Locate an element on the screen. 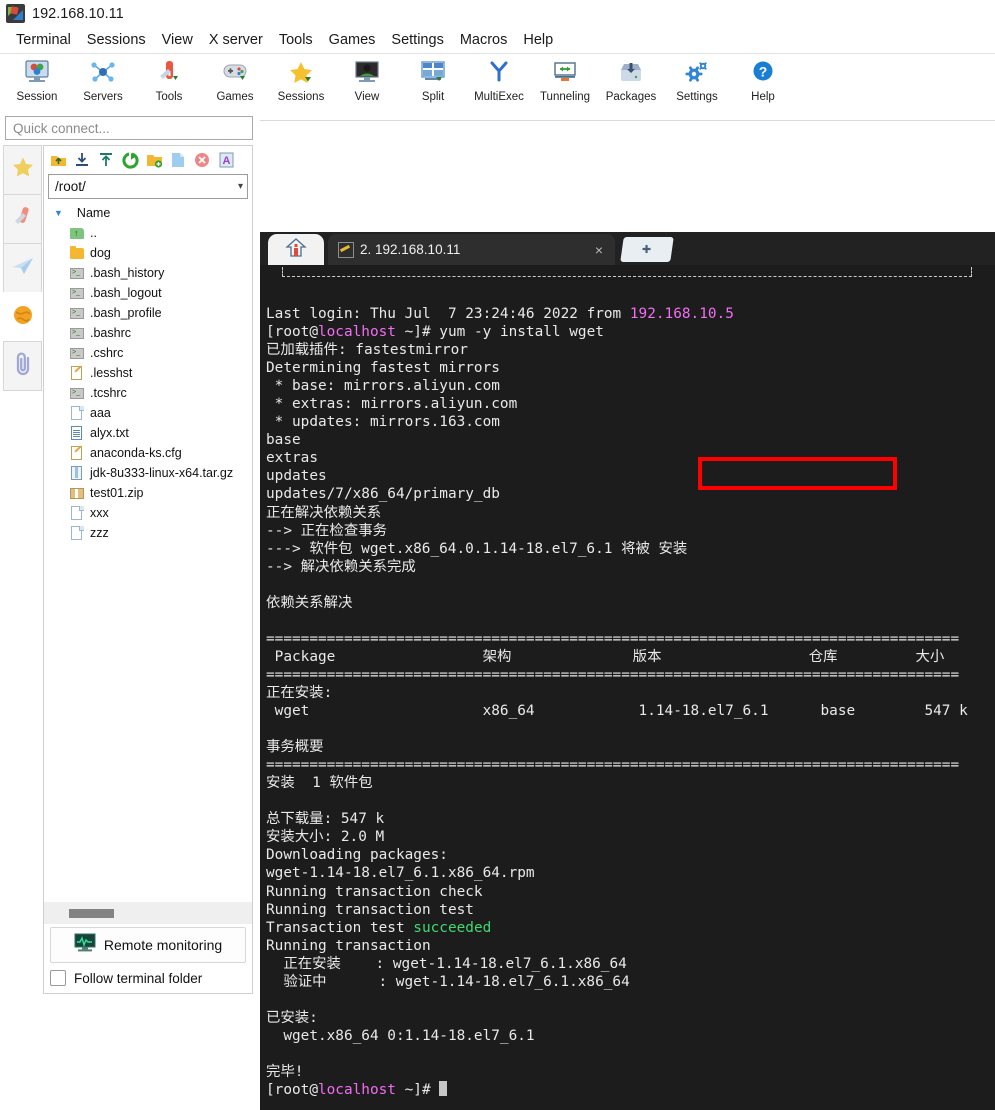 This screenshot has height=1110, width=995. refresh-icon is located at coordinates (130, 160).